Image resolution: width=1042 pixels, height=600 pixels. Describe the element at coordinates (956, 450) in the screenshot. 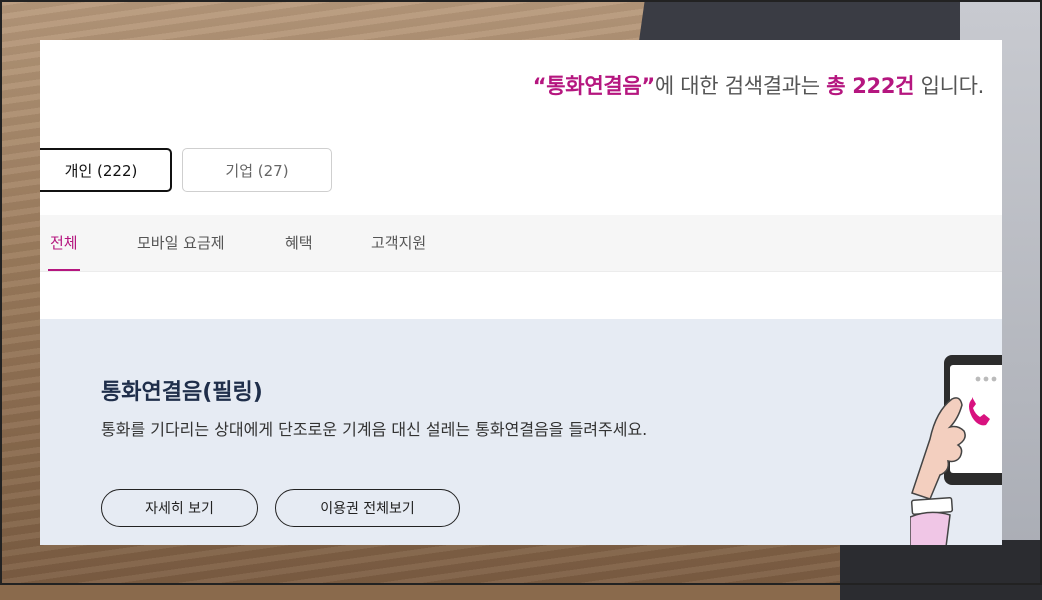

I see `hand-holding-phone-icon` at that location.